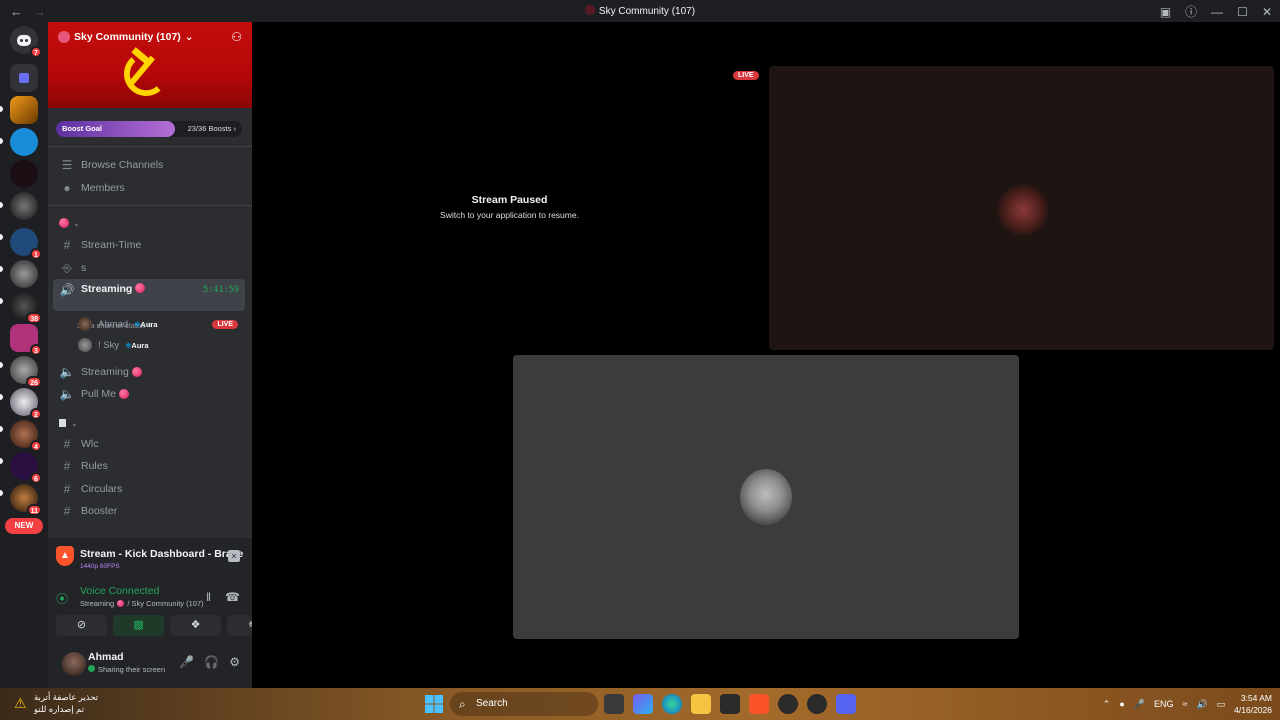  What do you see at coordinates (643, 704) in the screenshot?
I see `widgets-icon` at bounding box center [643, 704].